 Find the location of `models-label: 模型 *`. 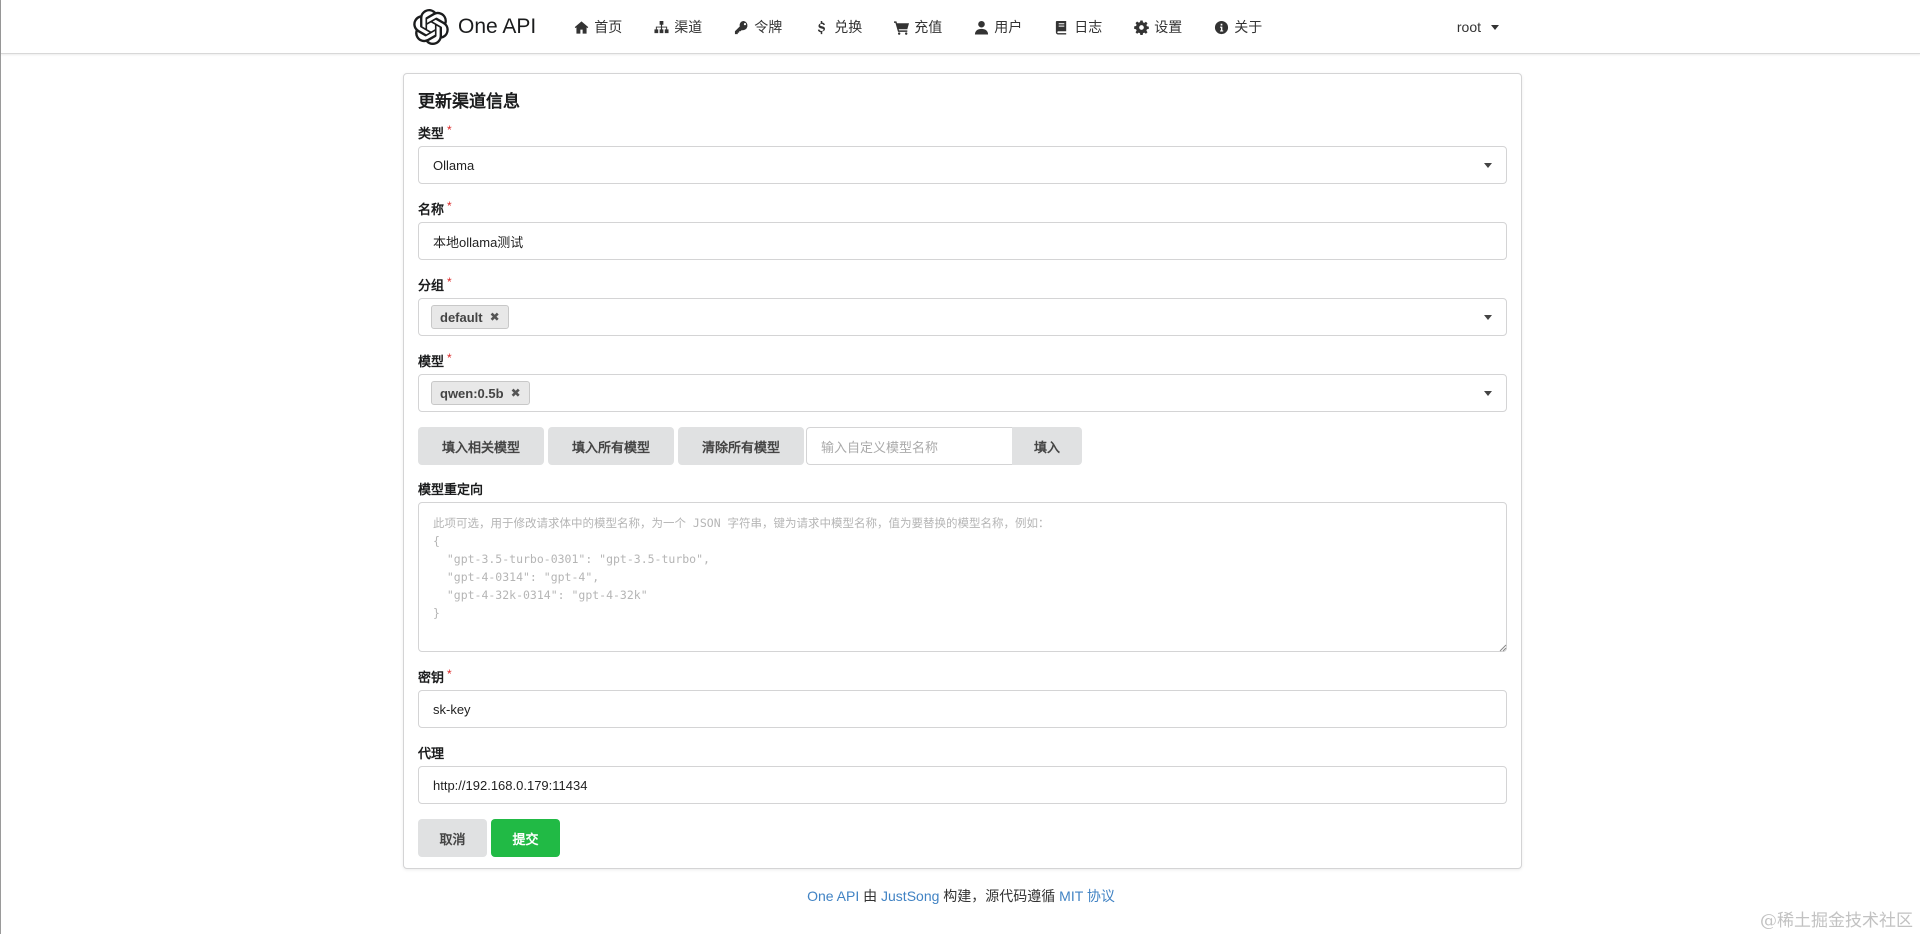

models-label: 模型 * is located at coordinates (435, 360).